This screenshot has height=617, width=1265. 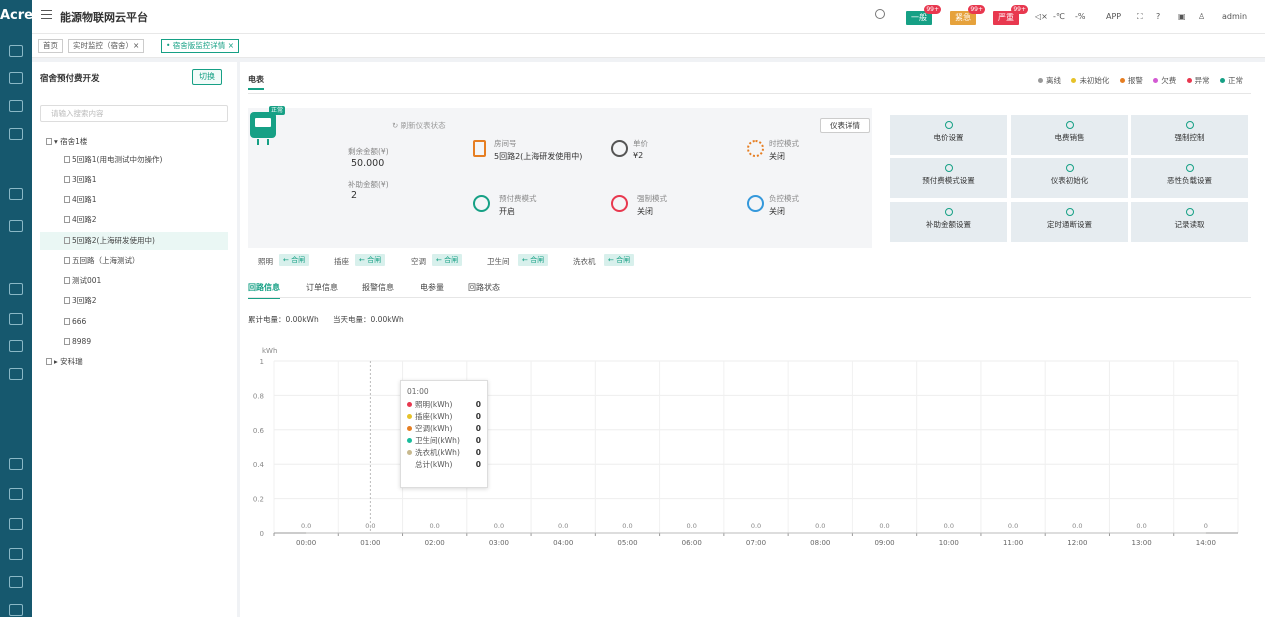 I want to click on tree-node: 8989, so click(x=134, y=342).